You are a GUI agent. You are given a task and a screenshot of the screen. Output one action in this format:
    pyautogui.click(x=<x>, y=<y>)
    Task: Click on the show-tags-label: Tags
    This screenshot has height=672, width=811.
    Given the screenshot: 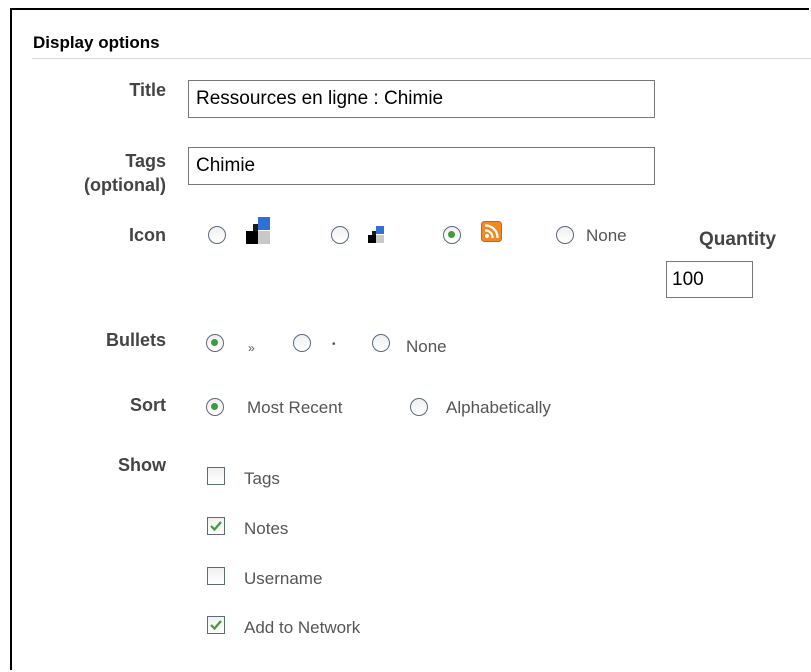 What is the action you would take?
    pyautogui.click(x=262, y=478)
    